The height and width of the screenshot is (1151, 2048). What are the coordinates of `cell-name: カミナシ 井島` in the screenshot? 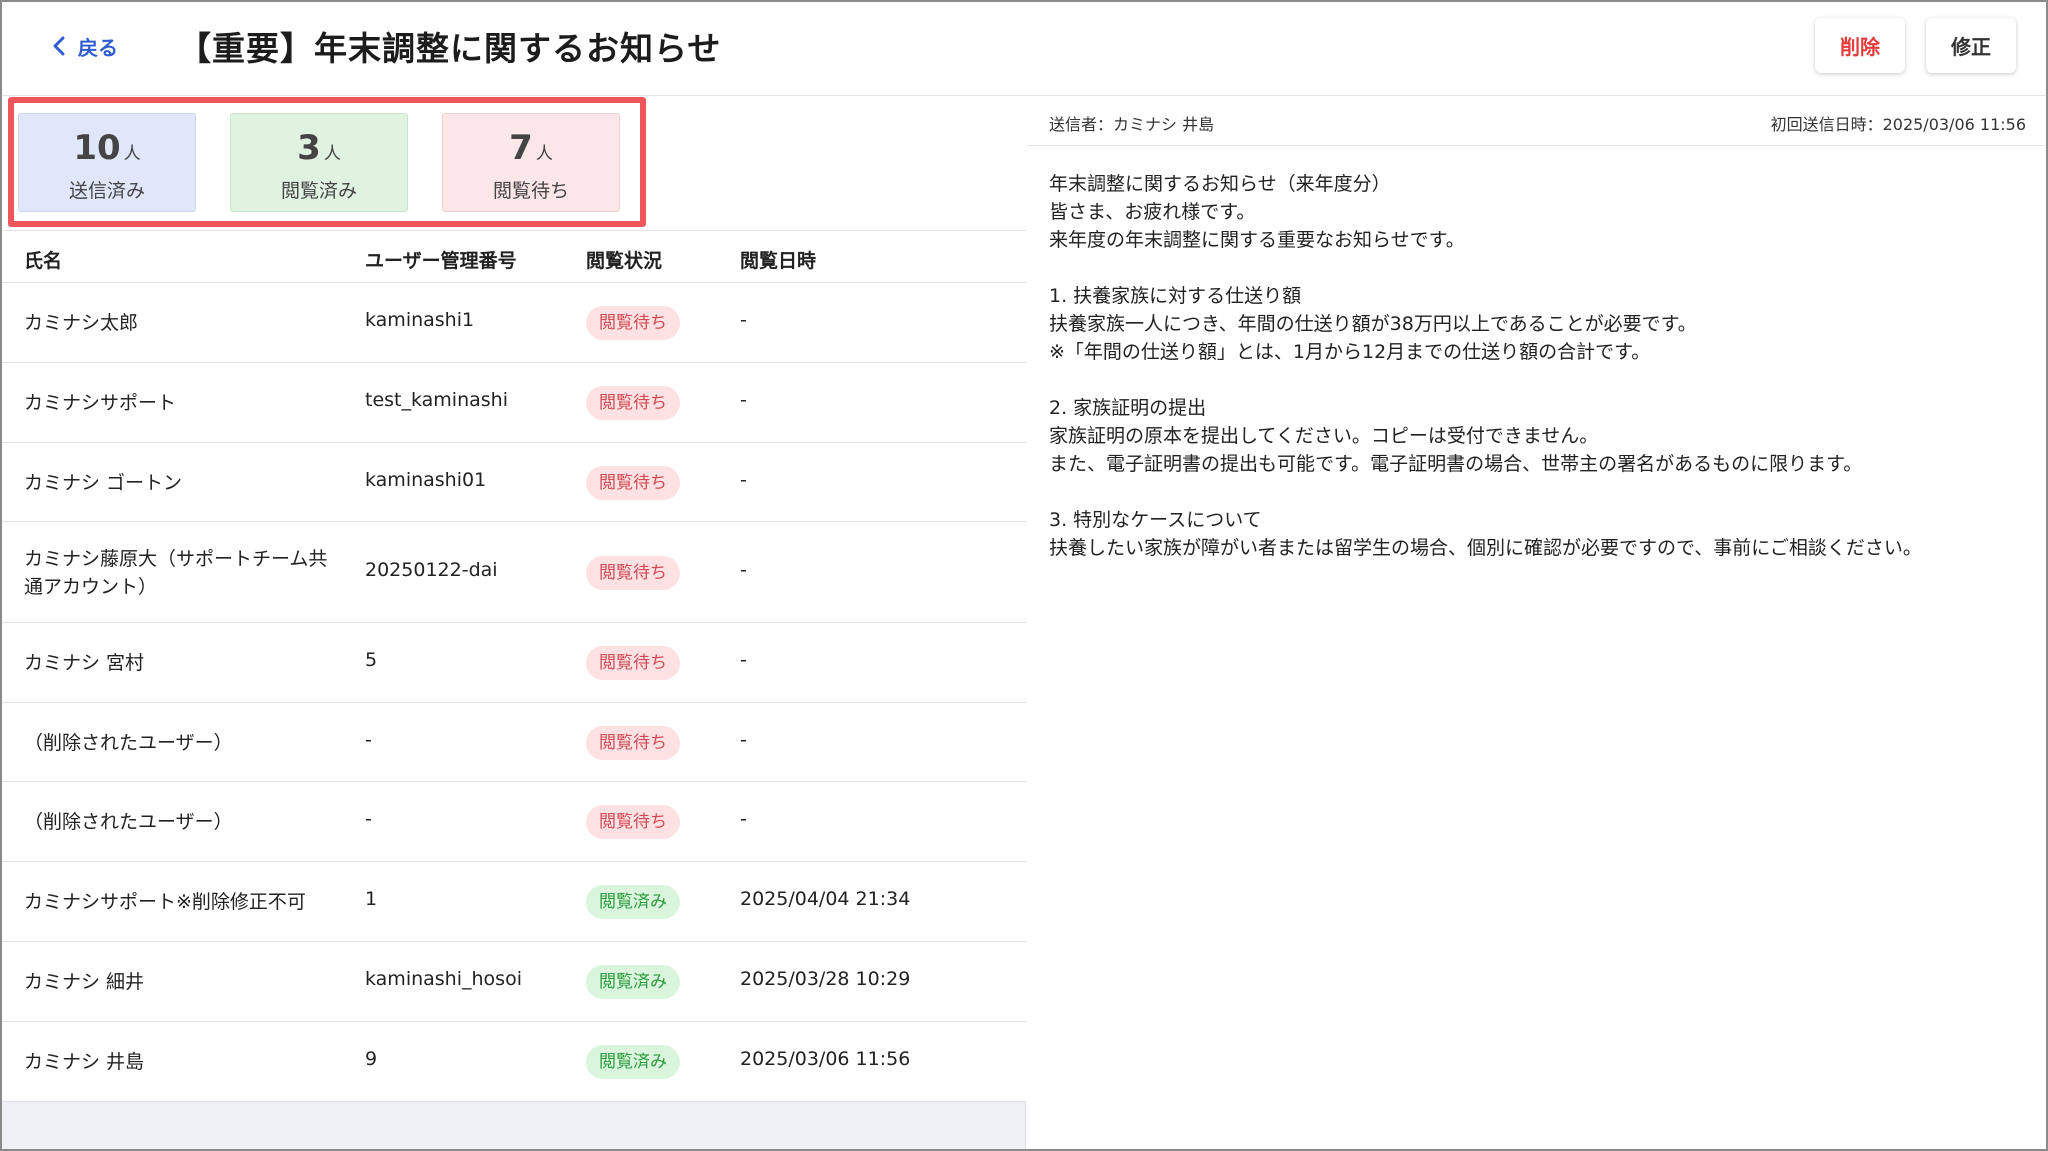 It's located at (84, 1062).